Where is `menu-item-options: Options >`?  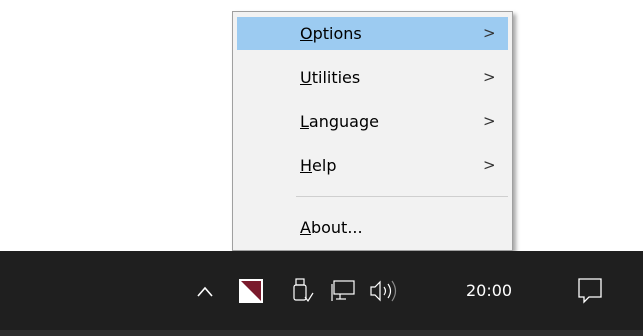 menu-item-options: Options > is located at coordinates (372, 33).